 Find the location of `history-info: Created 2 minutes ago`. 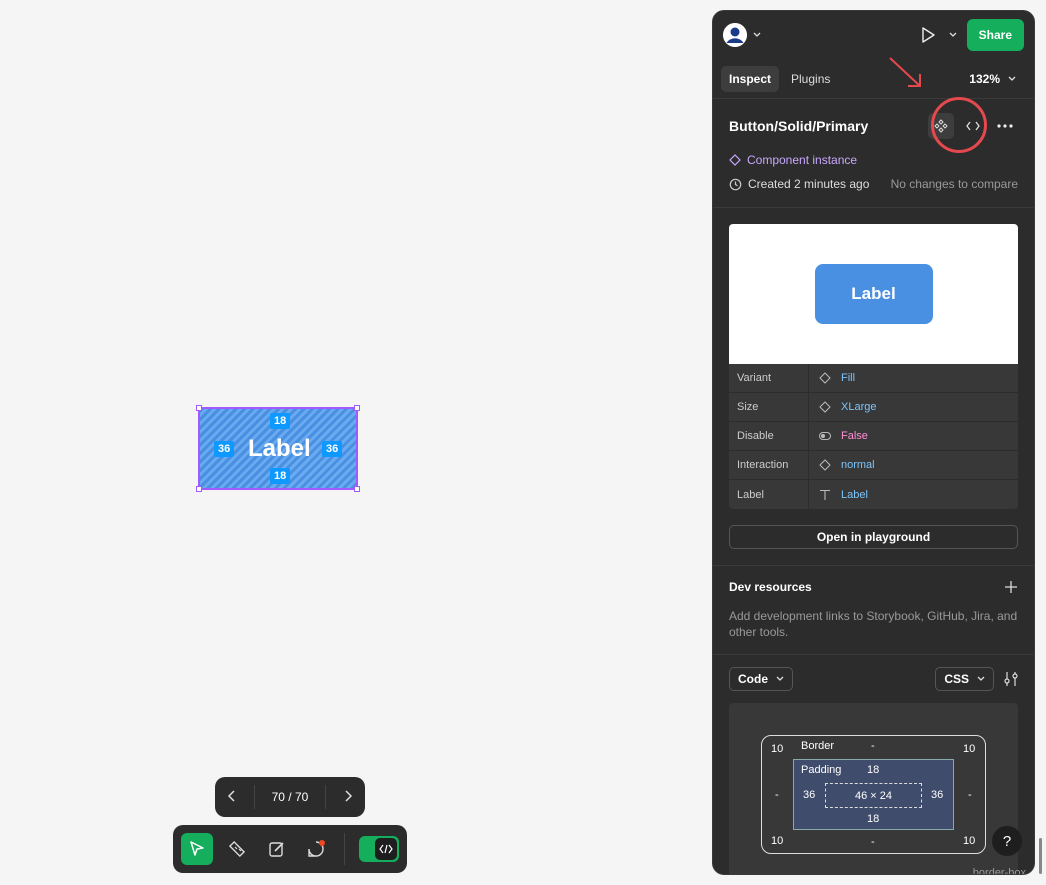

history-info: Created 2 minutes ago is located at coordinates (799, 184).